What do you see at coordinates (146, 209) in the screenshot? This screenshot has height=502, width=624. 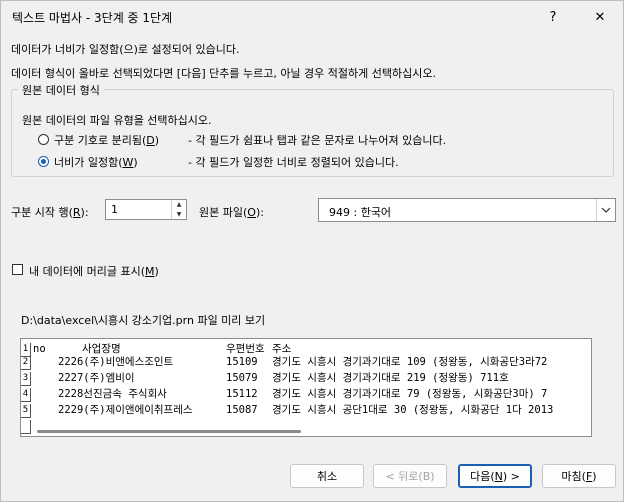 I see `start-row-spinner: 1 ▲ ▼` at bounding box center [146, 209].